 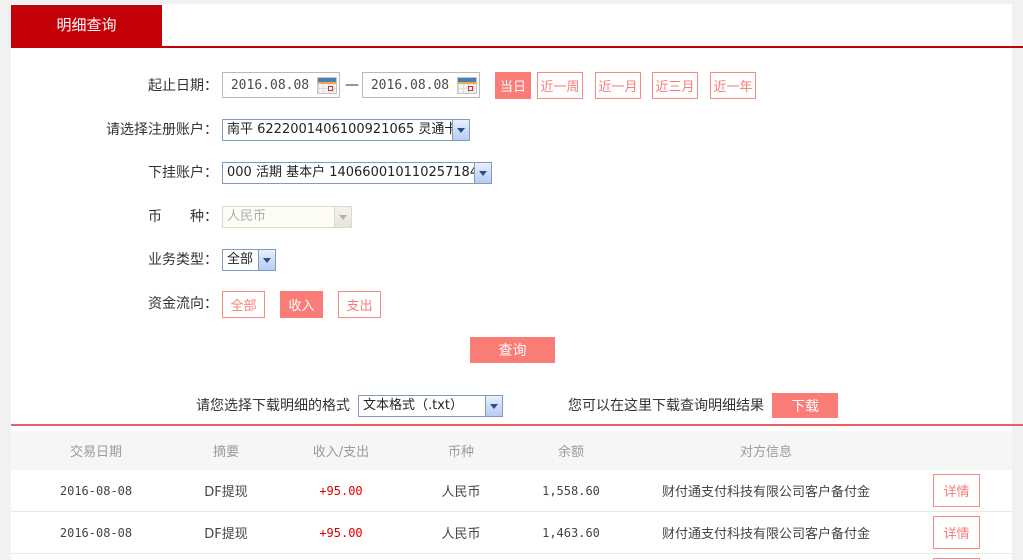 What do you see at coordinates (287, 217) in the screenshot?
I see `currency-select-disabled: 人民币` at bounding box center [287, 217].